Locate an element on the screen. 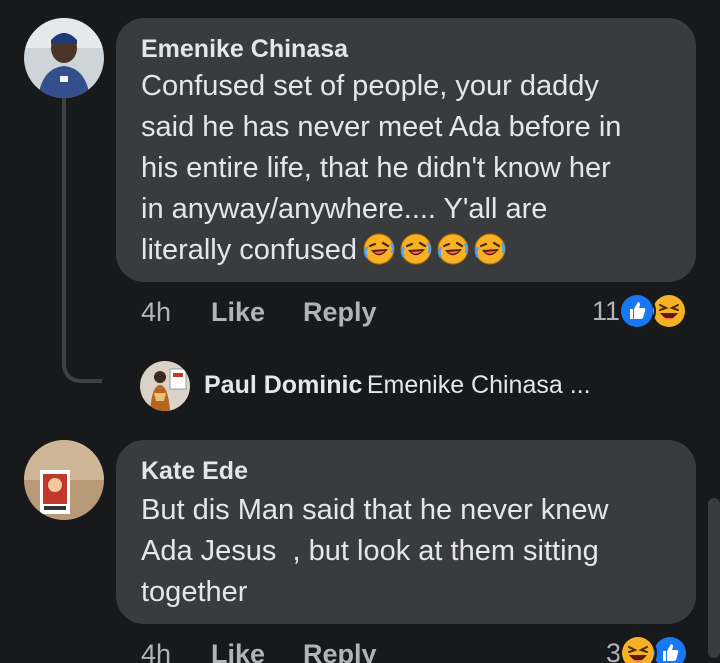 Image resolution: width=720 pixels, height=663 pixels. comment-line: literally confused is located at coordinates (249, 250).